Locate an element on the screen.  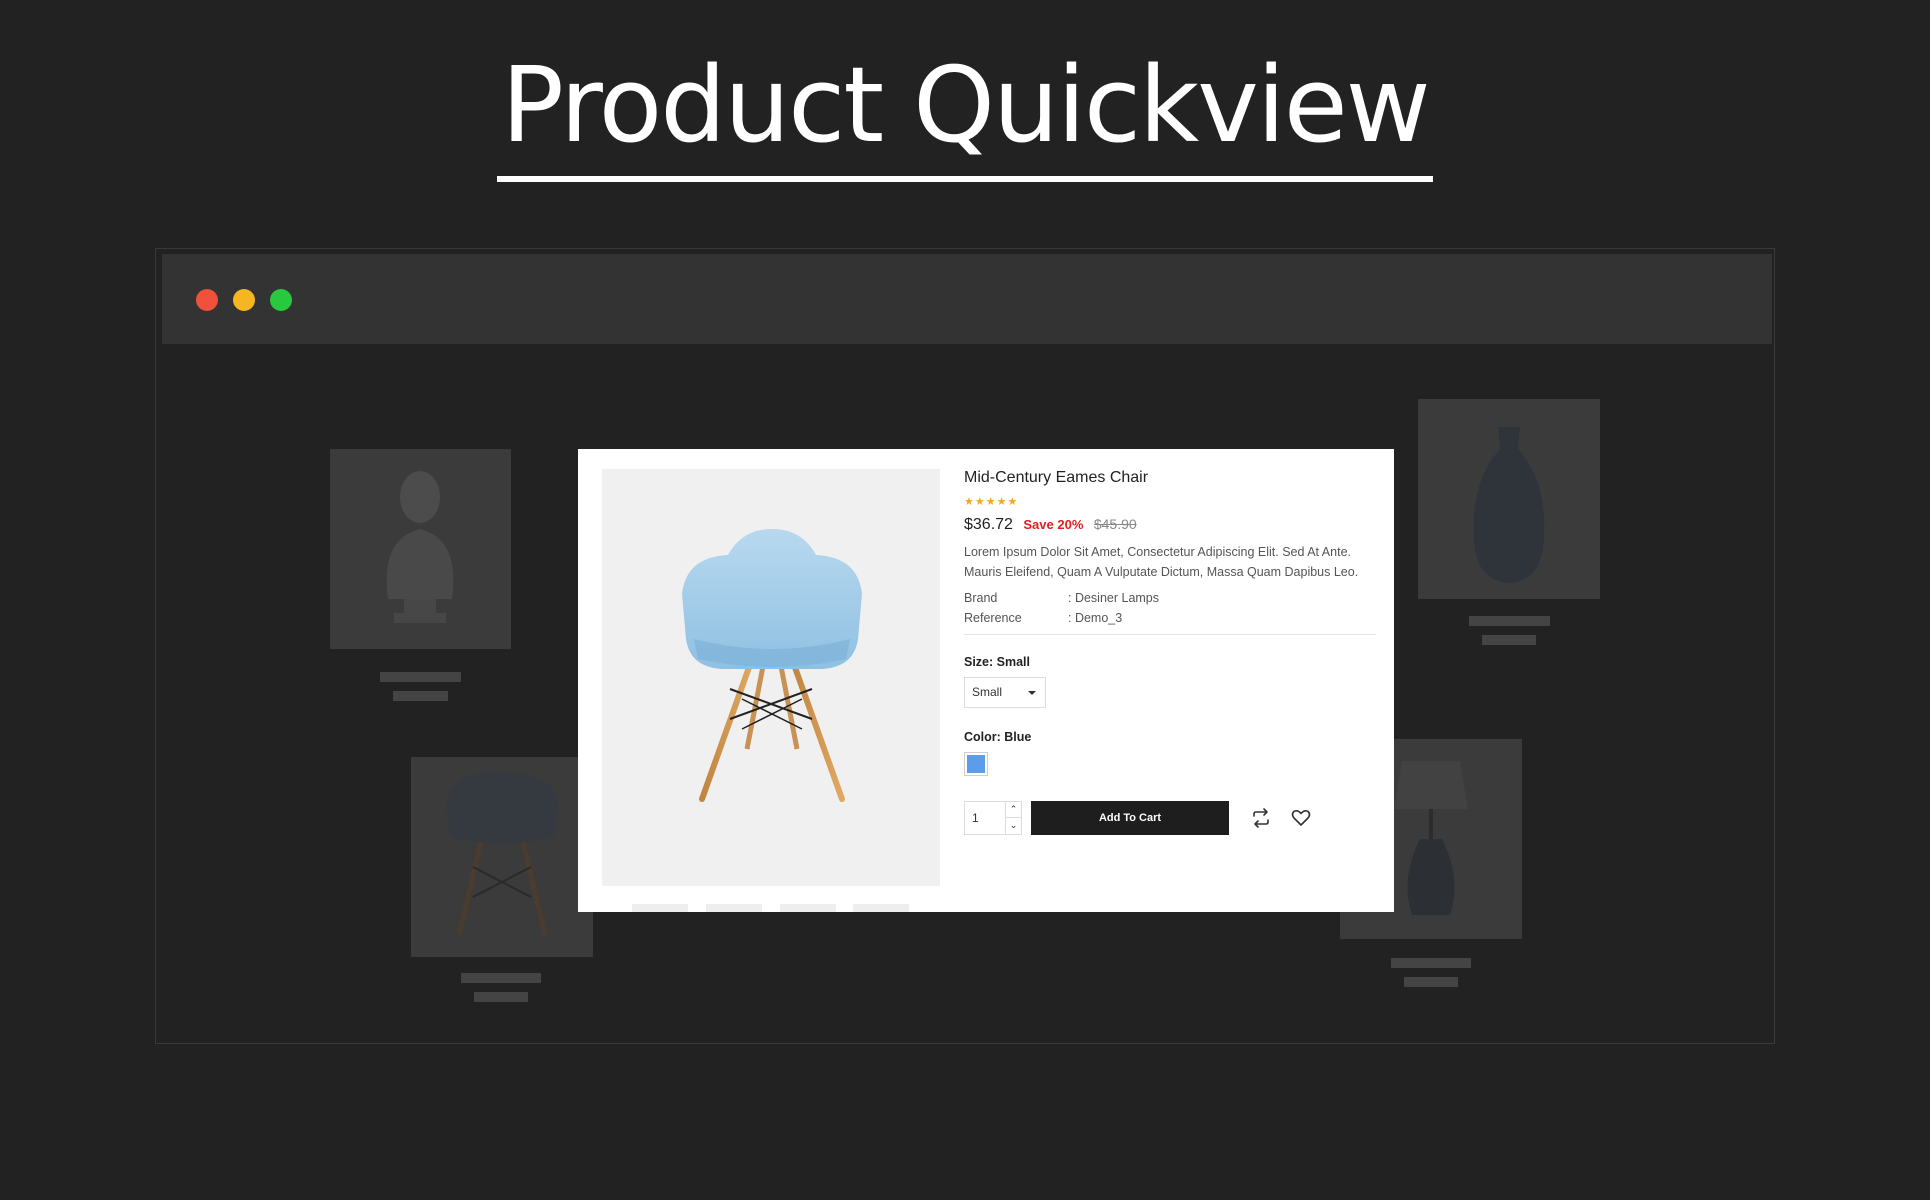
add-to-cart-row: 1 ⌃ ⌄ Add To Cart is located at coordinates (1170, 818).